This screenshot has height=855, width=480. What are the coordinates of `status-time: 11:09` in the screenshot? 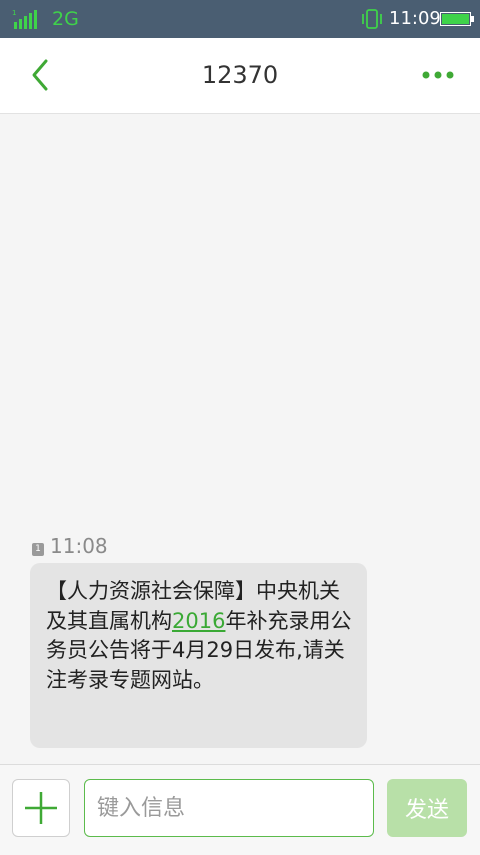 It's located at (415, 18).